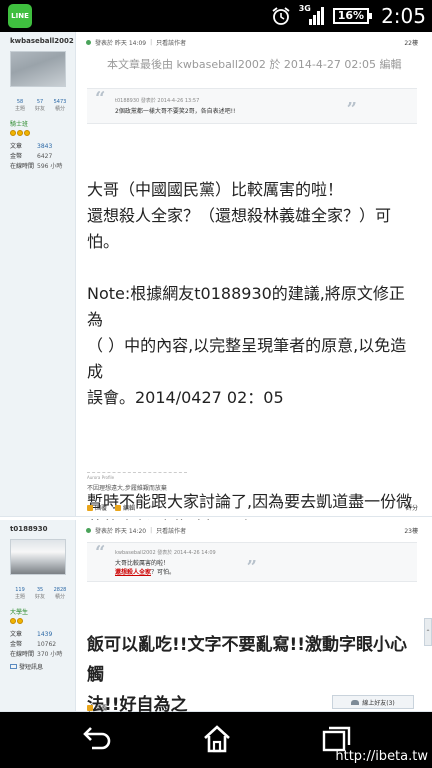 Image resolution: width=432 pixels, height=768 pixels. I want to click on home-icon, so click(217, 739).